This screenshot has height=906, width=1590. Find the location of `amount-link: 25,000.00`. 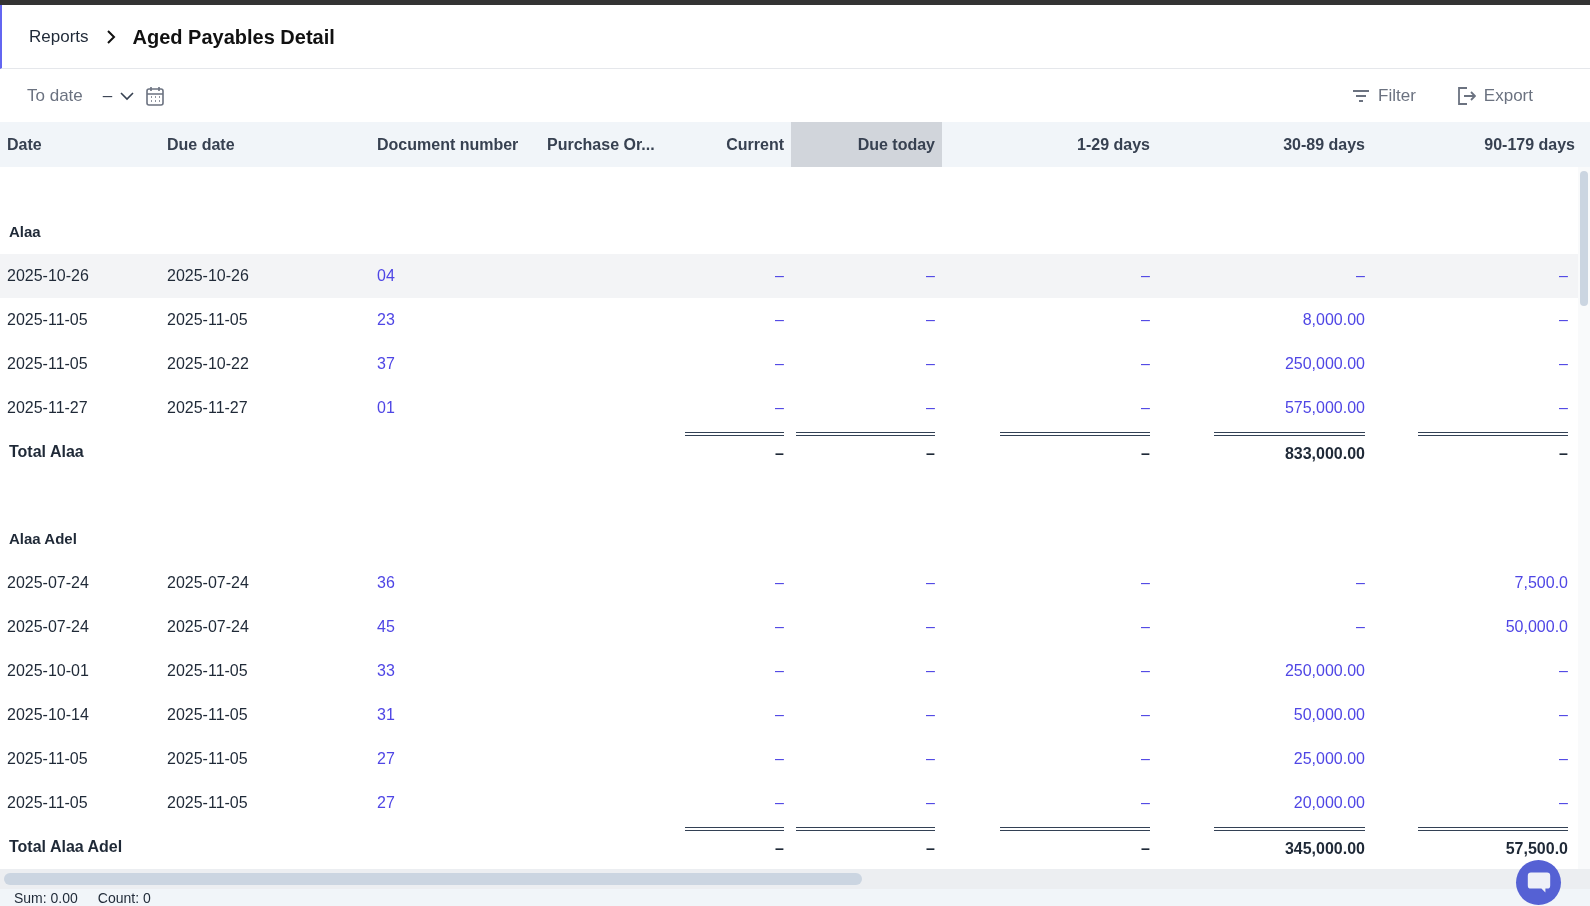

amount-link: 25,000.00 is located at coordinates (1329, 759).